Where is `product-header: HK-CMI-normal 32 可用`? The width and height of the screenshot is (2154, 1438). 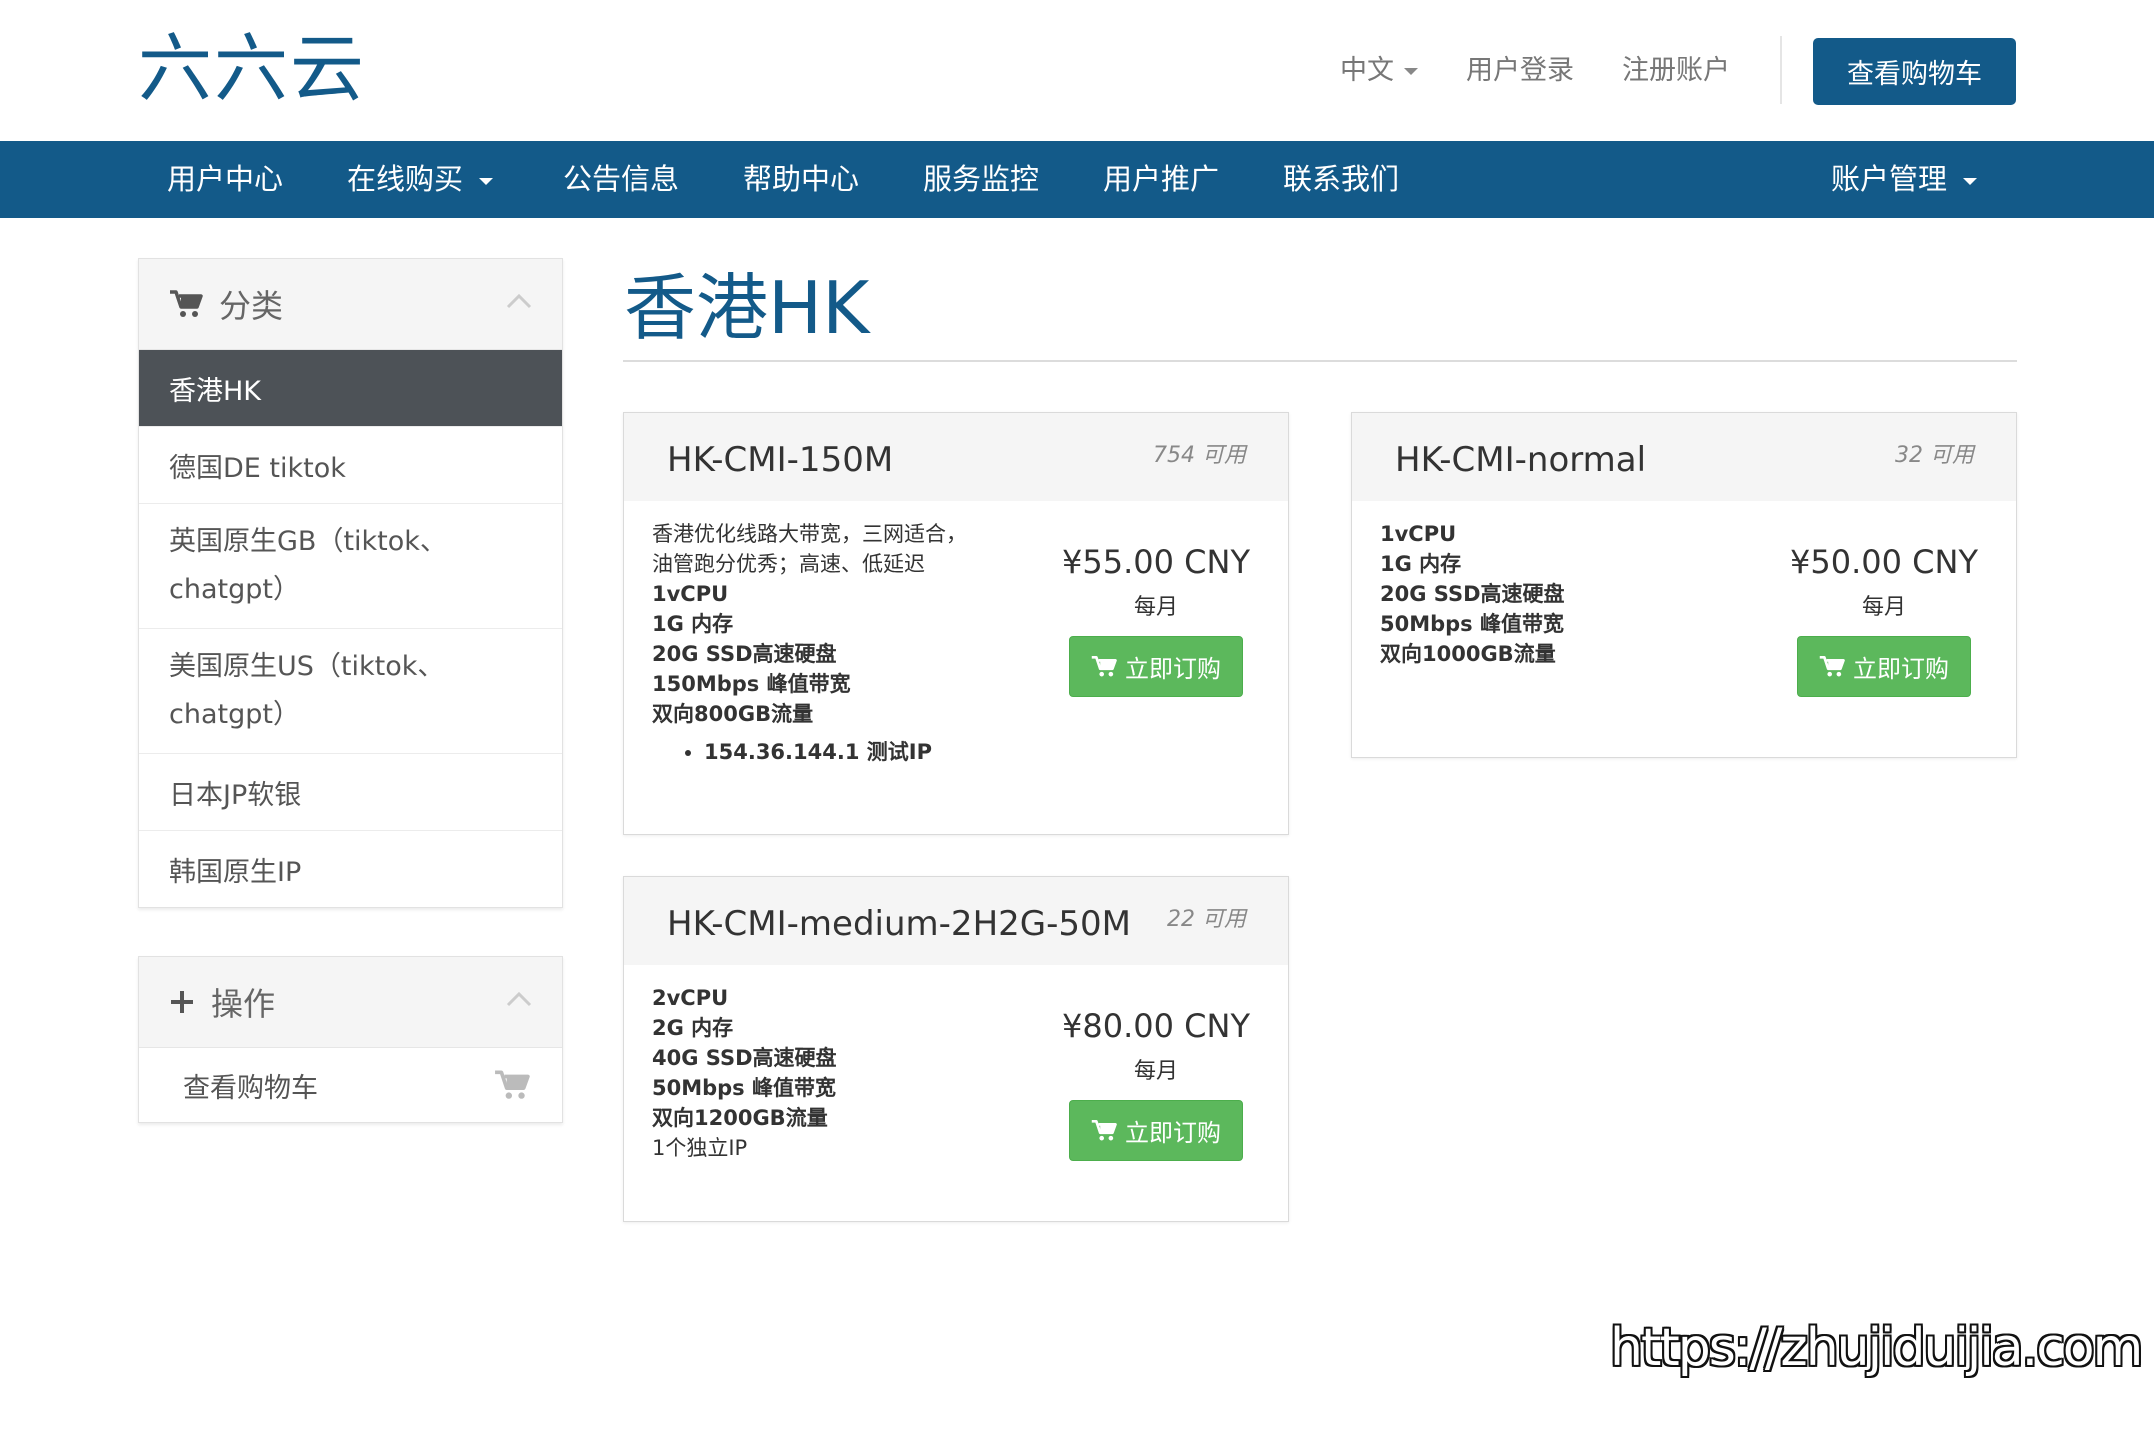
product-header: HK-CMI-normal 32 可用 is located at coordinates (1684, 457).